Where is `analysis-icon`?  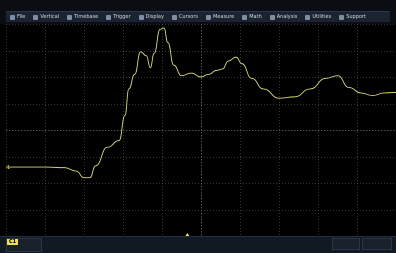
analysis-icon is located at coordinates (272, 17).